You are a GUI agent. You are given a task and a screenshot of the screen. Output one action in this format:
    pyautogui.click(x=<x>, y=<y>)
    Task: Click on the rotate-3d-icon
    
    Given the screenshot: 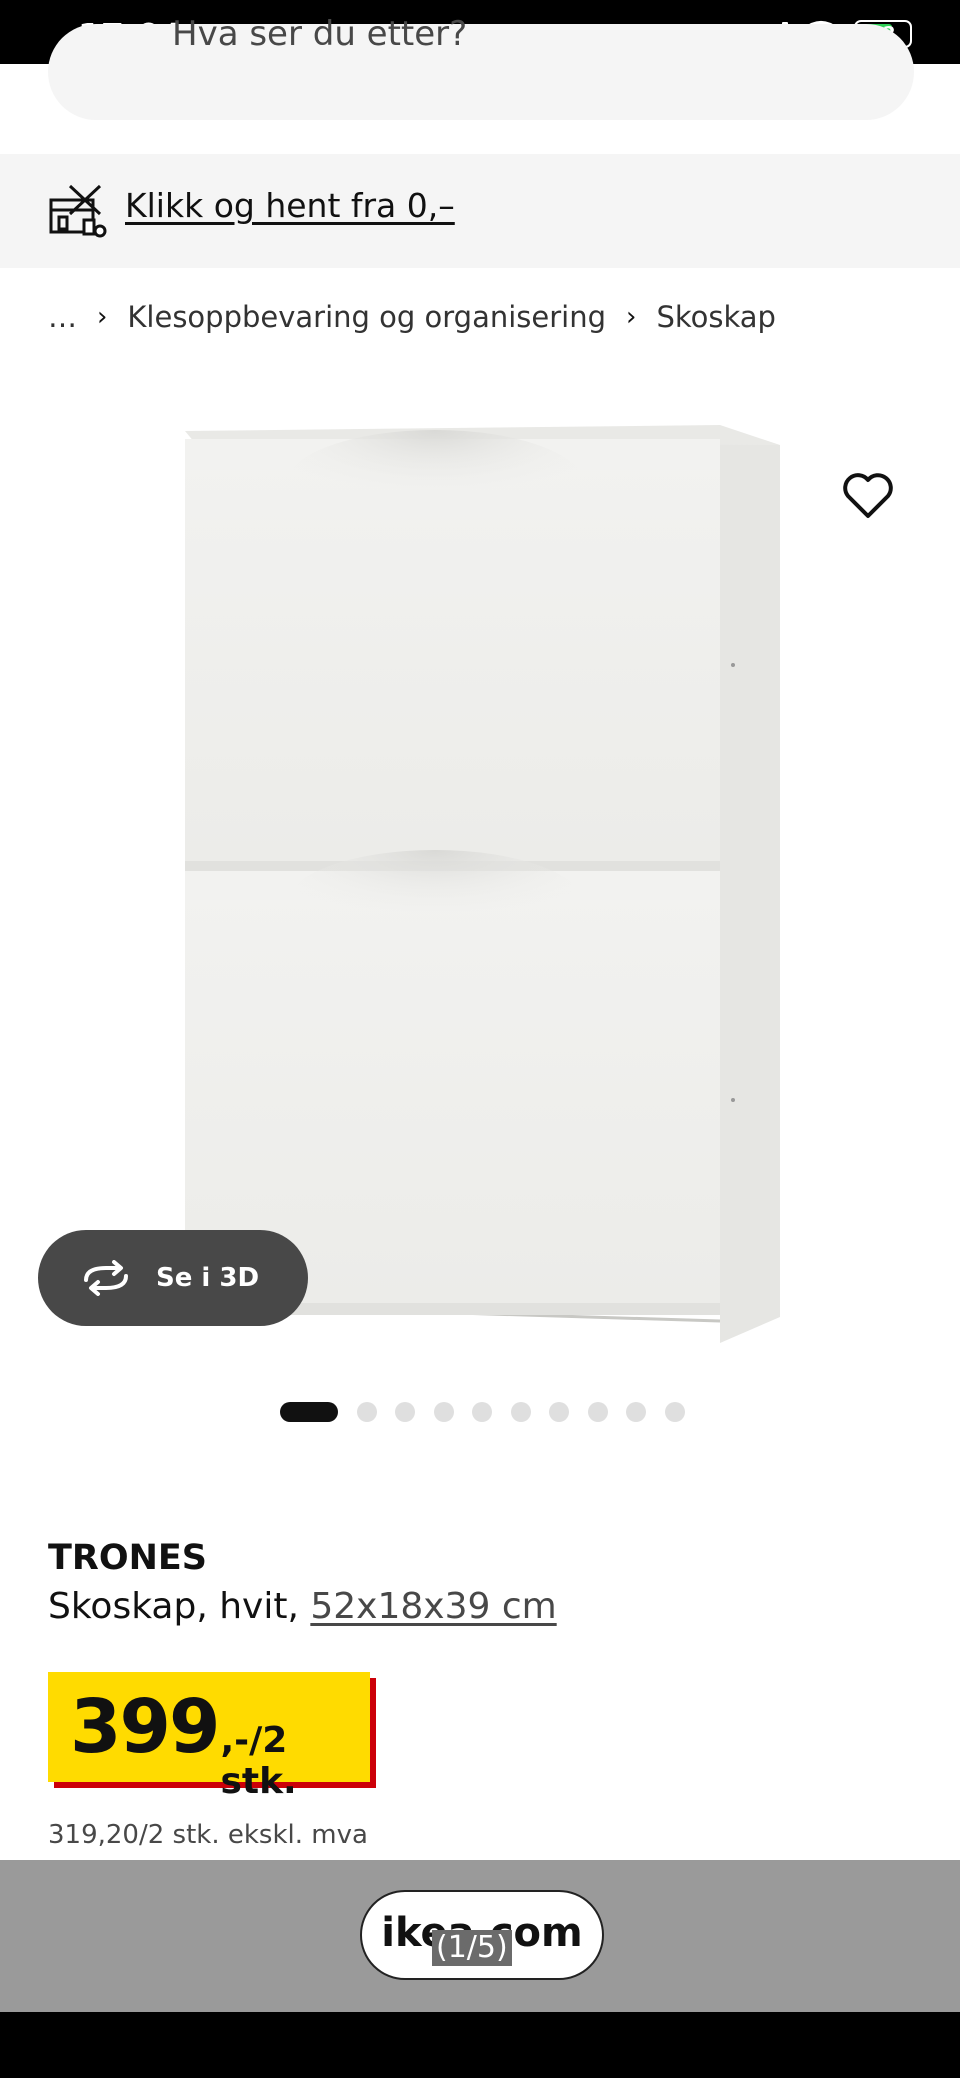 What is the action you would take?
    pyautogui.click(x=106, y=1278)
    